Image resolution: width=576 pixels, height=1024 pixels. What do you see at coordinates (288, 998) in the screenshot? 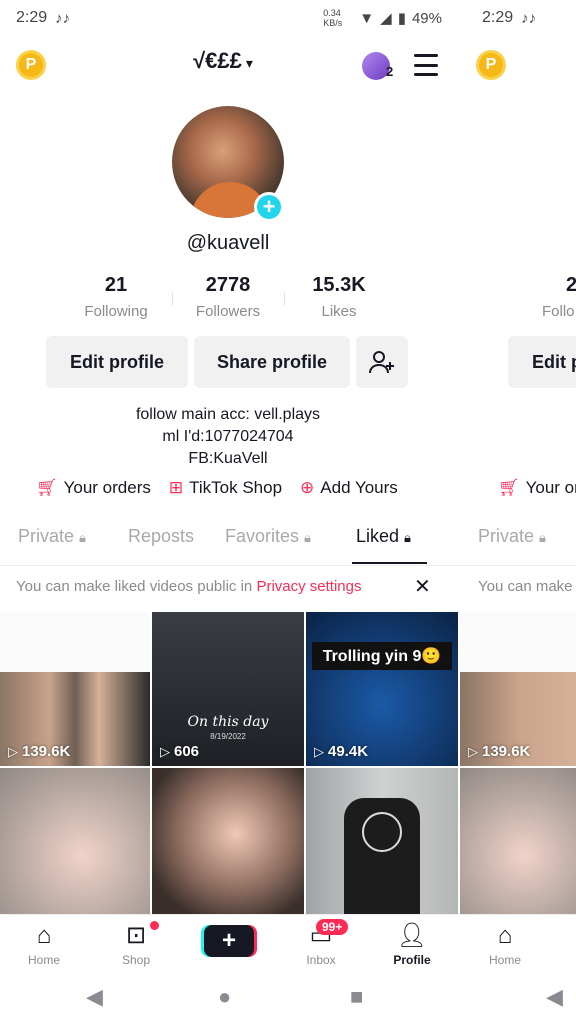
I see `system-nav: ◀ ● ■ ◀` at bounding box center [288, 998].